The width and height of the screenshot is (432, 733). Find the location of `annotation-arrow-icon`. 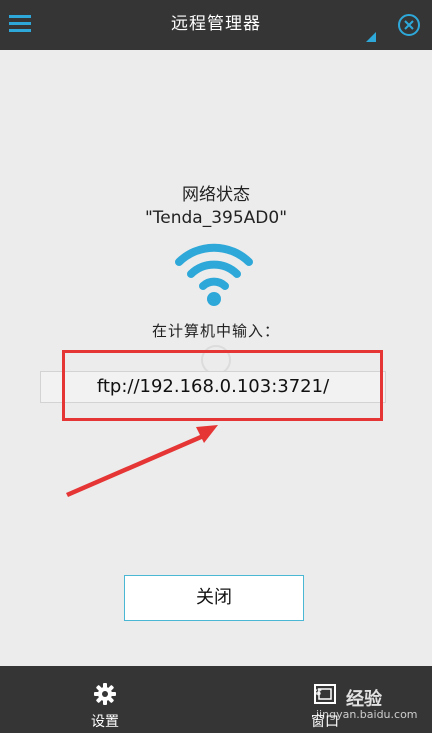

annotation-arrow-icon is located at coordinates (142, 461).